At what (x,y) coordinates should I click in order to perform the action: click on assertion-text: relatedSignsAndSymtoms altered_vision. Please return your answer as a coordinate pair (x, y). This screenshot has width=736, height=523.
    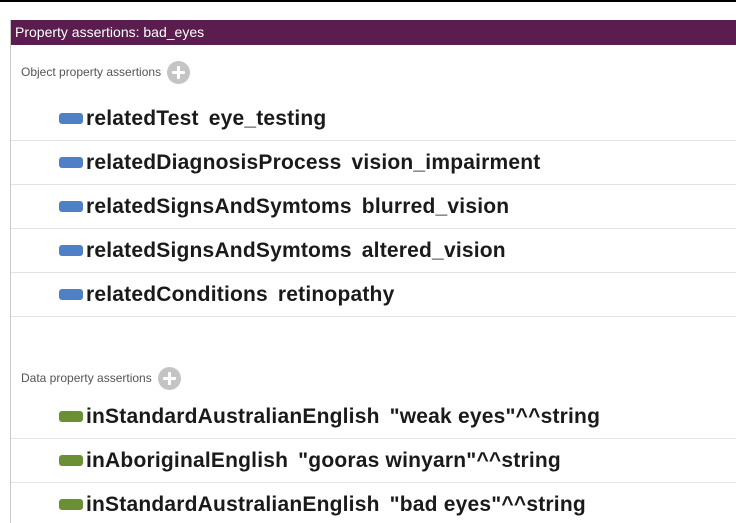
    Looking at the image, I should click on (296, 251).